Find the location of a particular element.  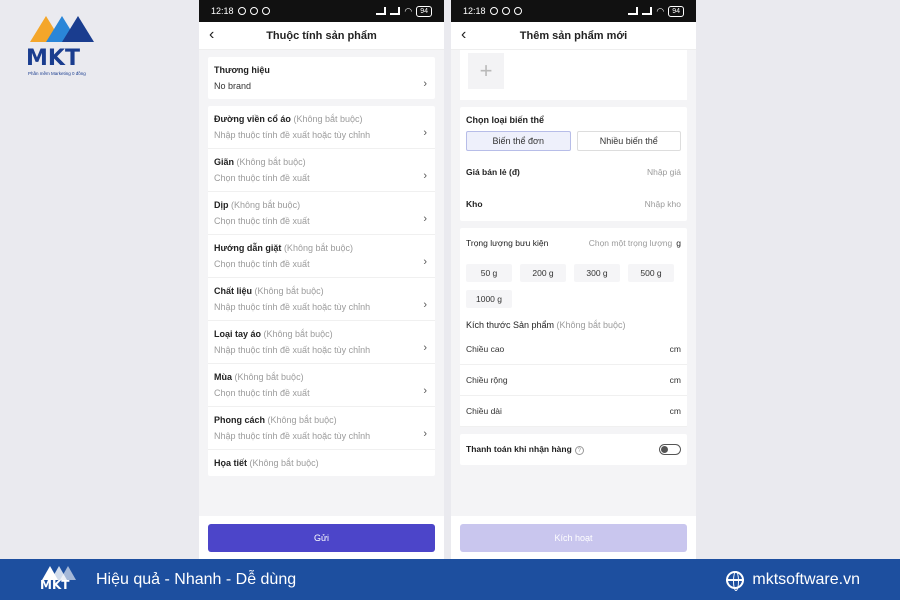

attribute-label: Phong cách is located at coordinates (240, 420).